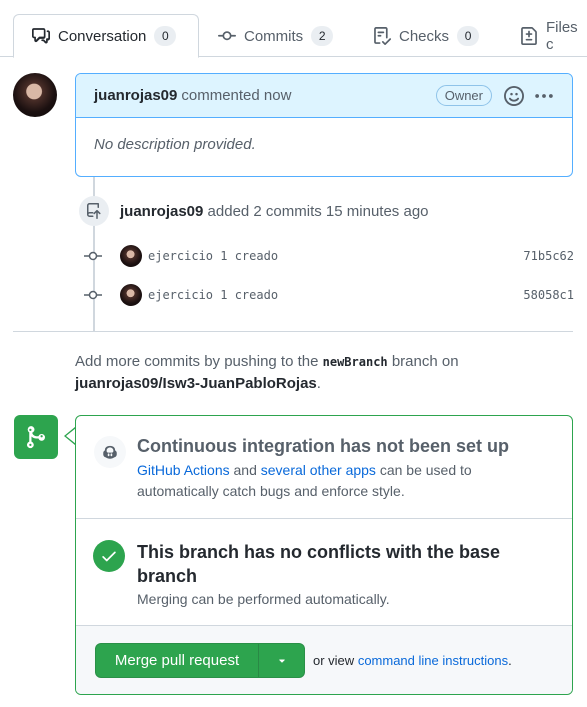 Image resolution: width=587 pixels, height=707 pixels. Describe the element at coordinates (329, 256) in the screenshot. I see `commit-row: ejercicio 1 creado 71b5c62` at that location.